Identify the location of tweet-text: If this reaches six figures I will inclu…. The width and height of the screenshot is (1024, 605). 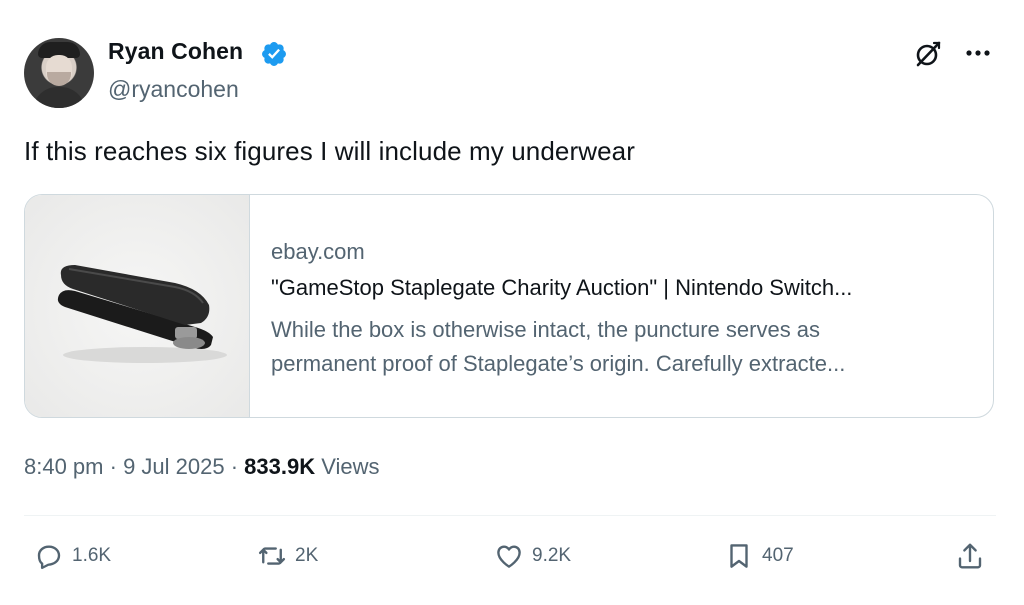
(329, 151).